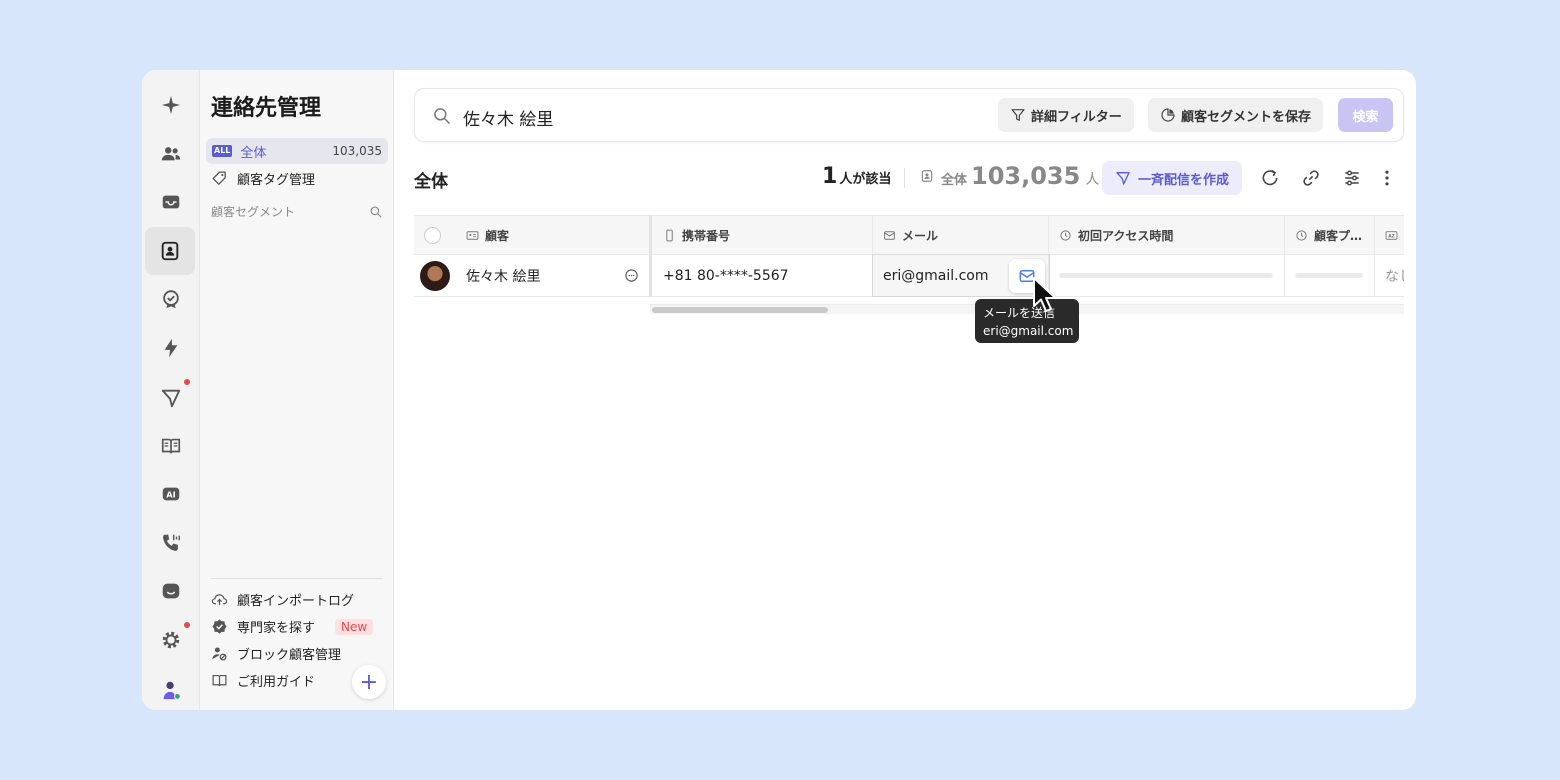 The height and width of the screenshot is (780, 1560). Describe the element at coordinates (354, 626) in the screenshot. I see `new-badge: New` at that location.